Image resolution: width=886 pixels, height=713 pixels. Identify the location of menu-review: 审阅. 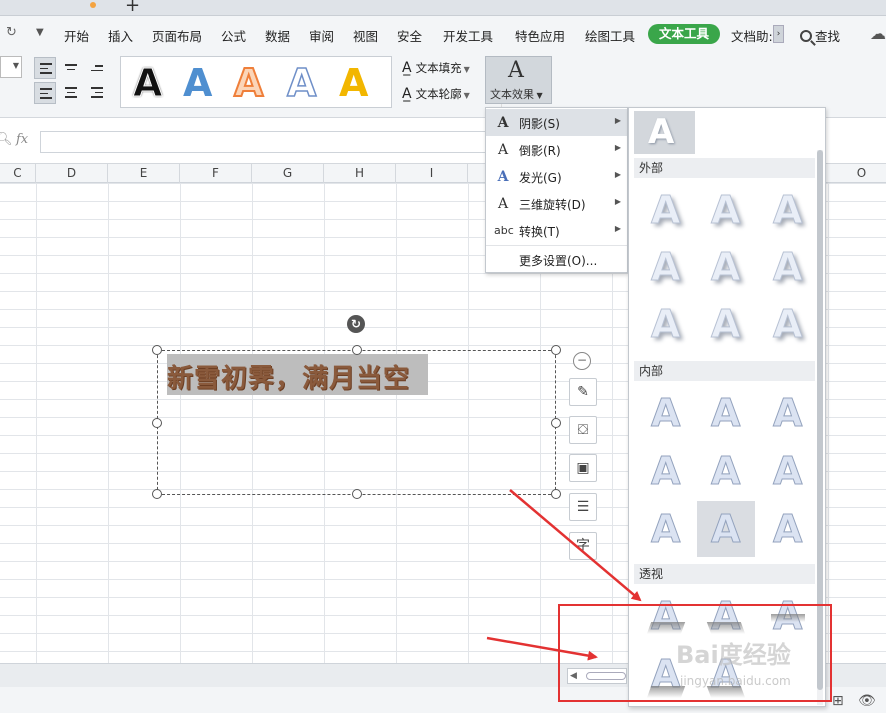
(321, 35).